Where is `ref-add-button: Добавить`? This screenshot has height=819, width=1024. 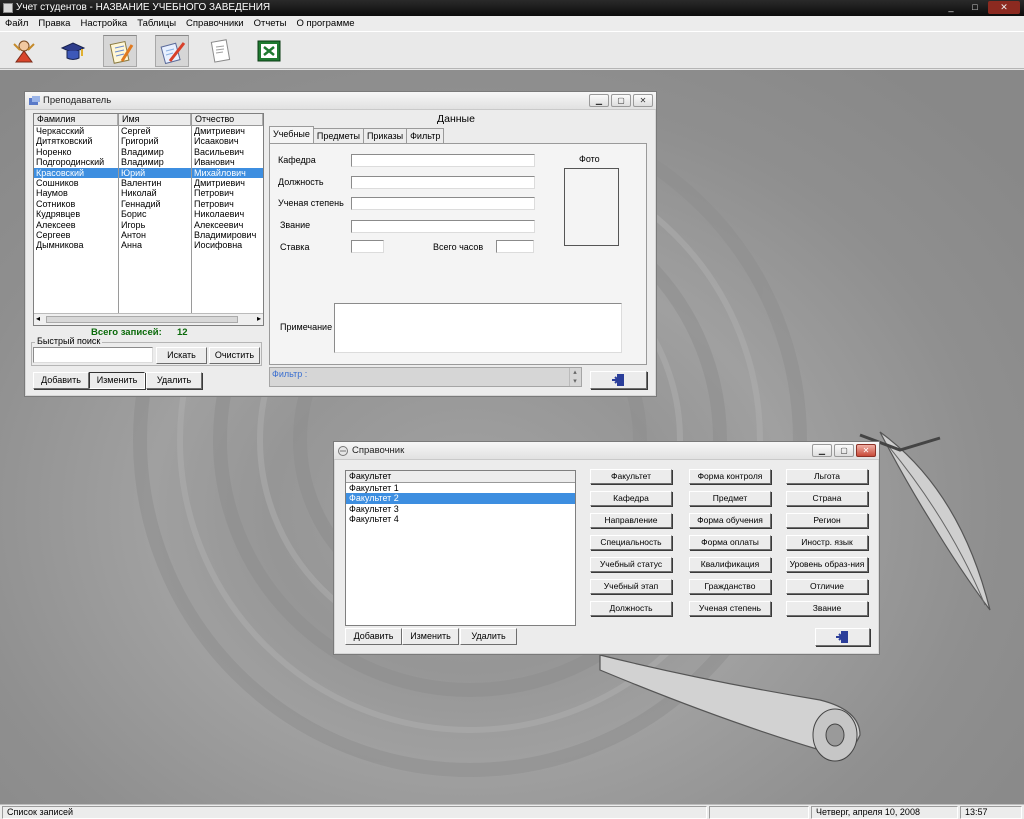 ref-add-button: Добавить is located at coordinates (373, 636).